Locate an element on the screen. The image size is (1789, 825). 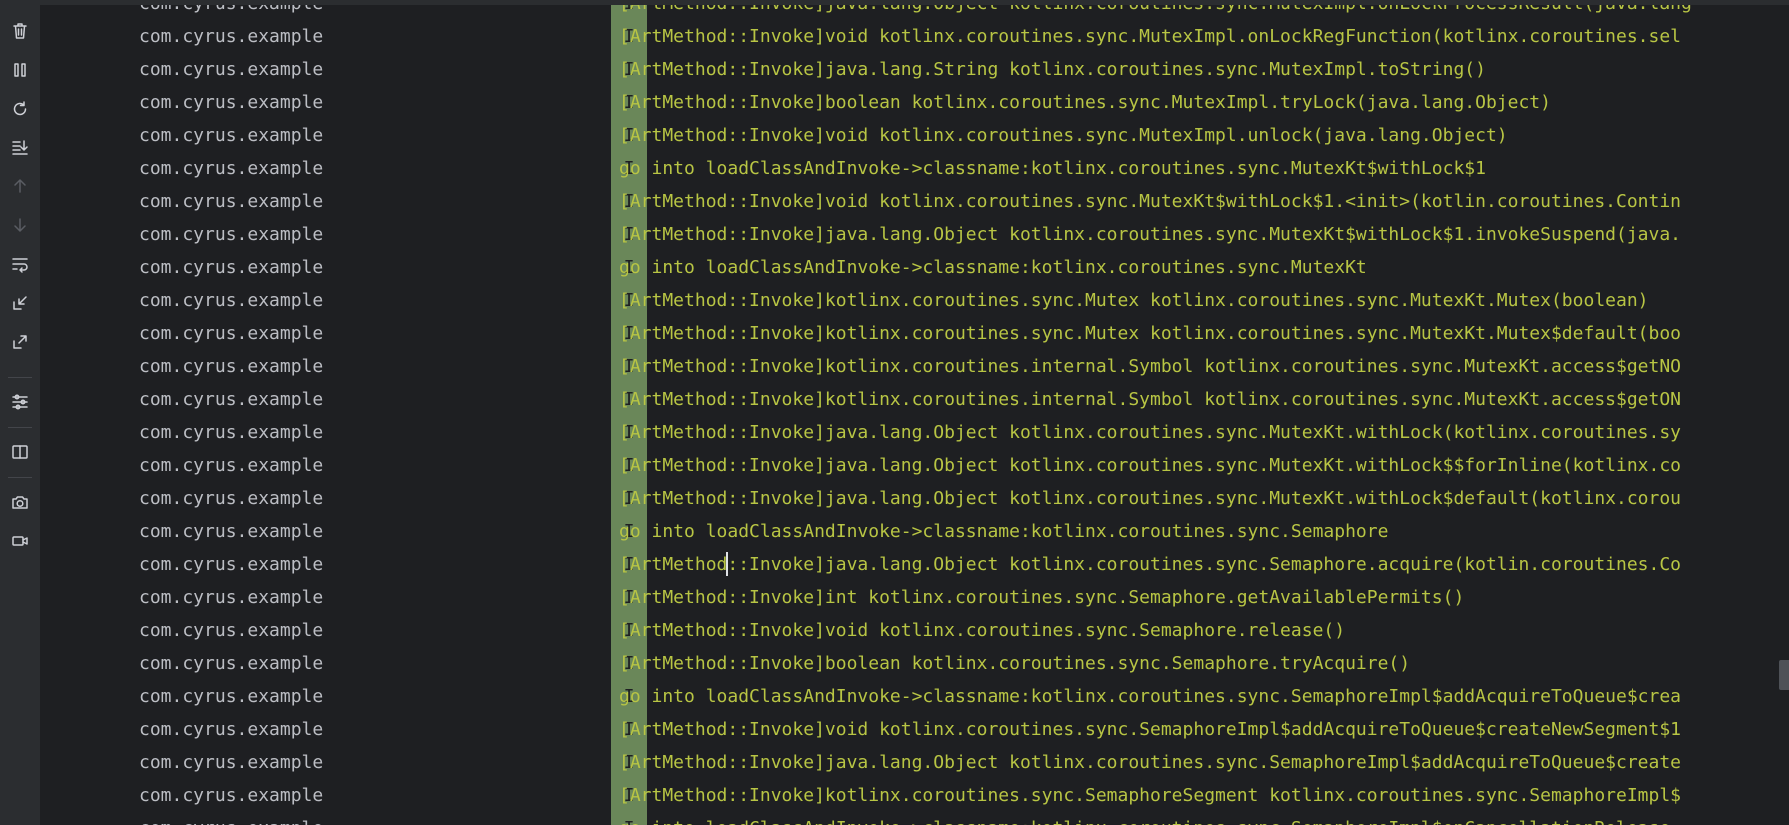
pause-button is located at coordinates (20, 70).